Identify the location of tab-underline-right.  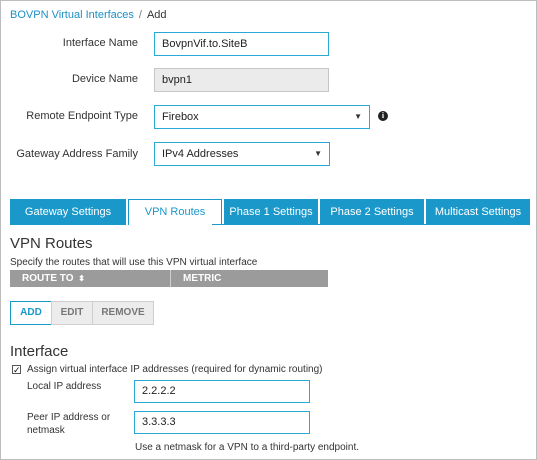
(371, 224).